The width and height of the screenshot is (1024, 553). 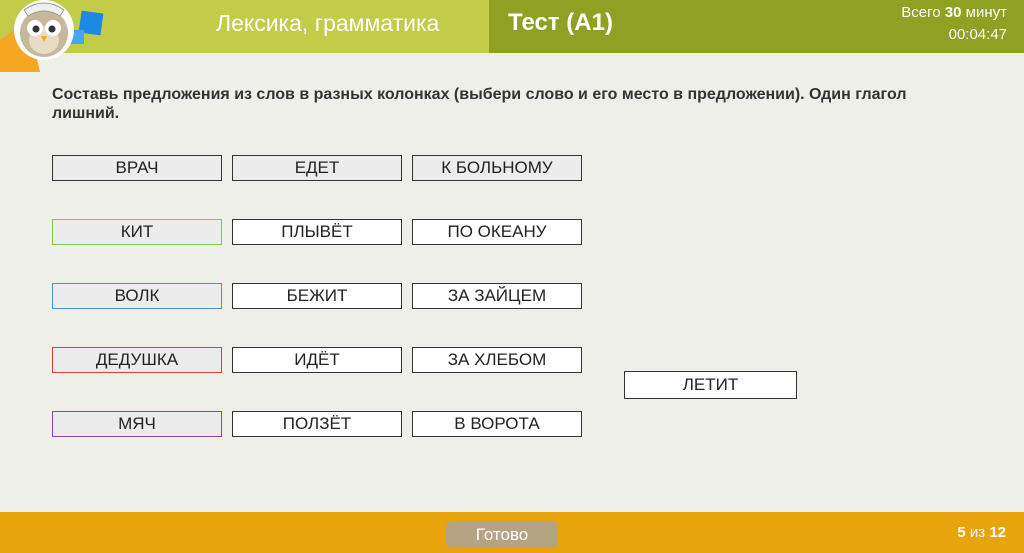 I want to click on timer-label-prefix: Всего, so click(x=921, y=12).